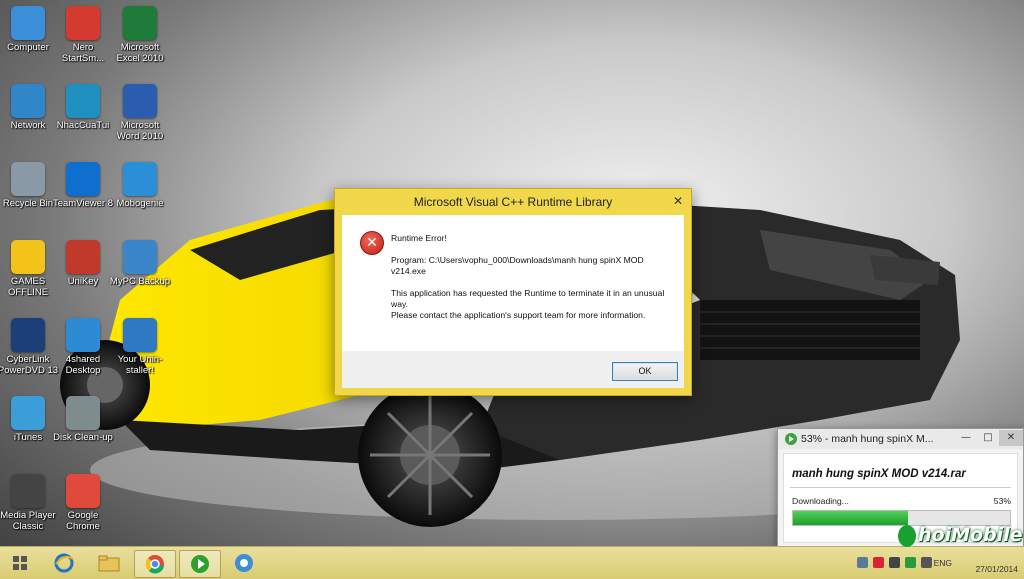 Image resolution: width=1024 pixels, height=579 pixels. I want to click on desktop-icon: Google Chrome, so click(83, 503).